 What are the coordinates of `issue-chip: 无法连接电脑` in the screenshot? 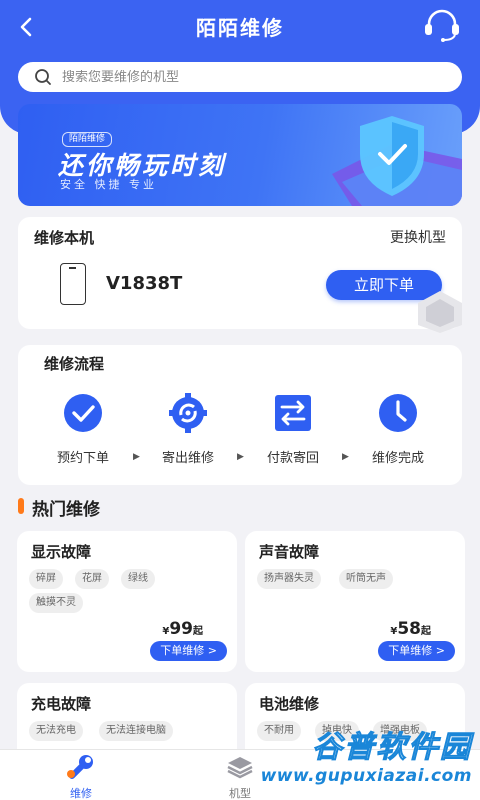 It's located at (136, 731).